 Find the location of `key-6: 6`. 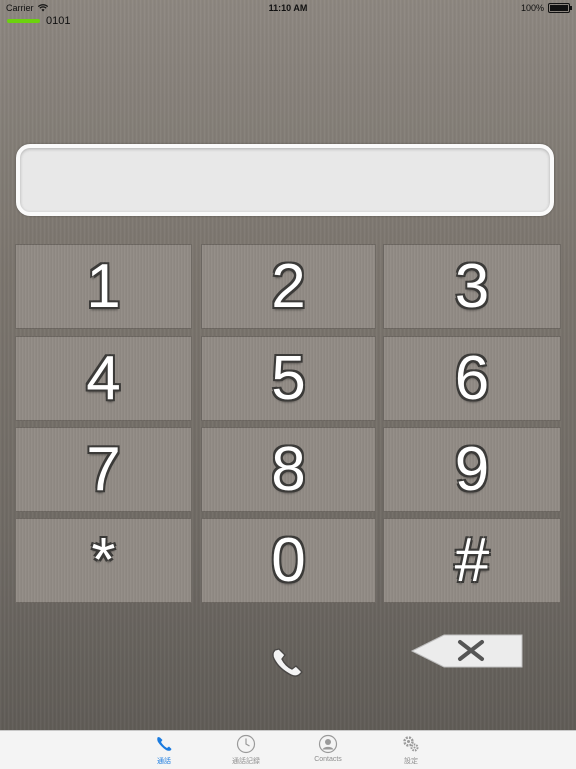

key-6: 6 is located at coordinates (472, 378).